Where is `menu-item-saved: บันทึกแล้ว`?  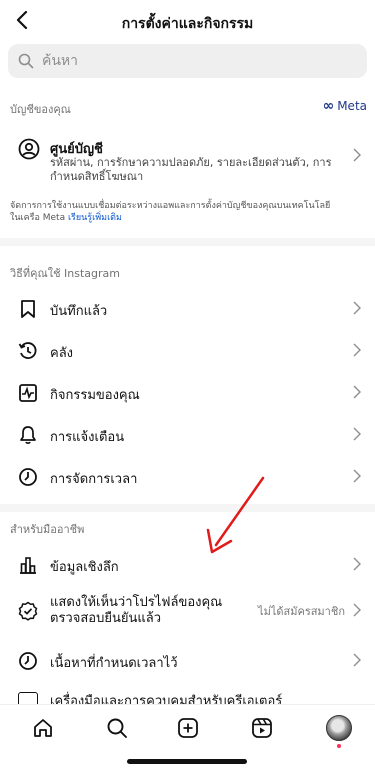 menu-item-saved: บันทึกแล้ว is located at coordinates (187, 309).